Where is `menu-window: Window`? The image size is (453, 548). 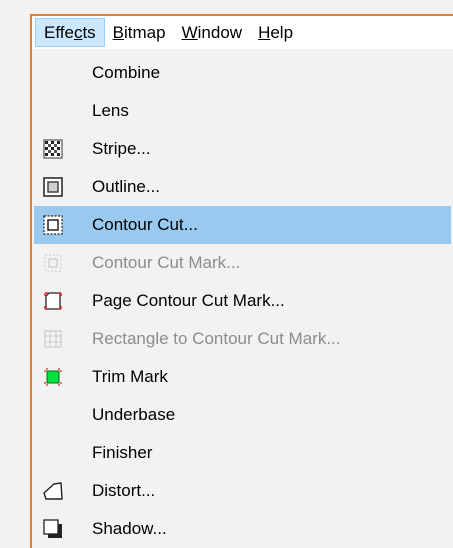
menu-window: Window is located at coordinates (212, 32).